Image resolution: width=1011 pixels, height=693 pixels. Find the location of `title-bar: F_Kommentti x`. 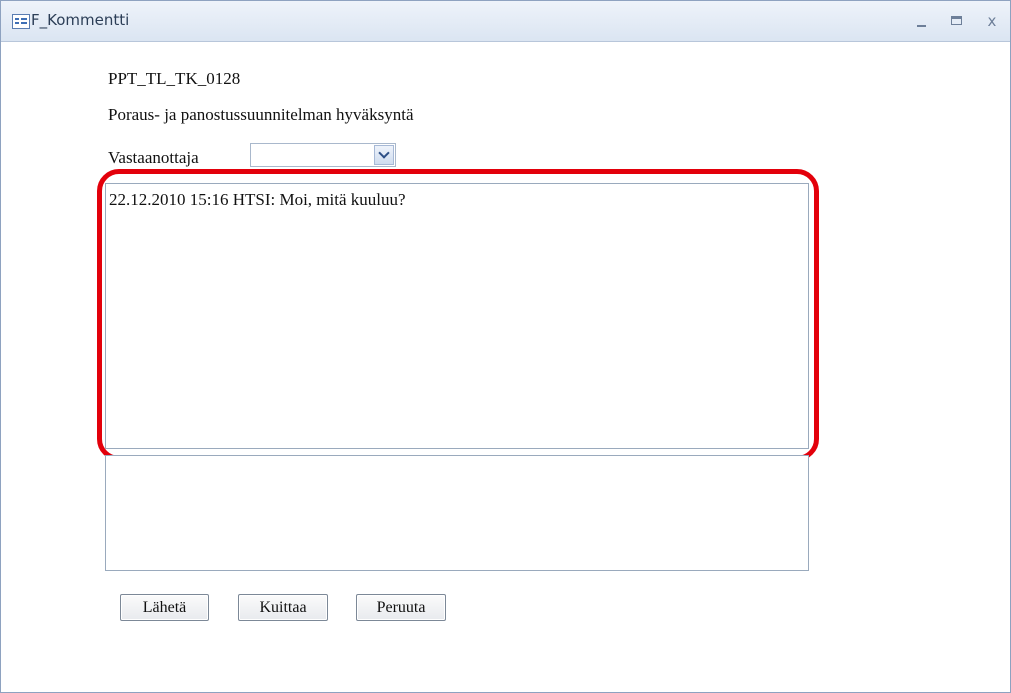

title-bar: F_Kommentti x is located at coordinates (505, 21).